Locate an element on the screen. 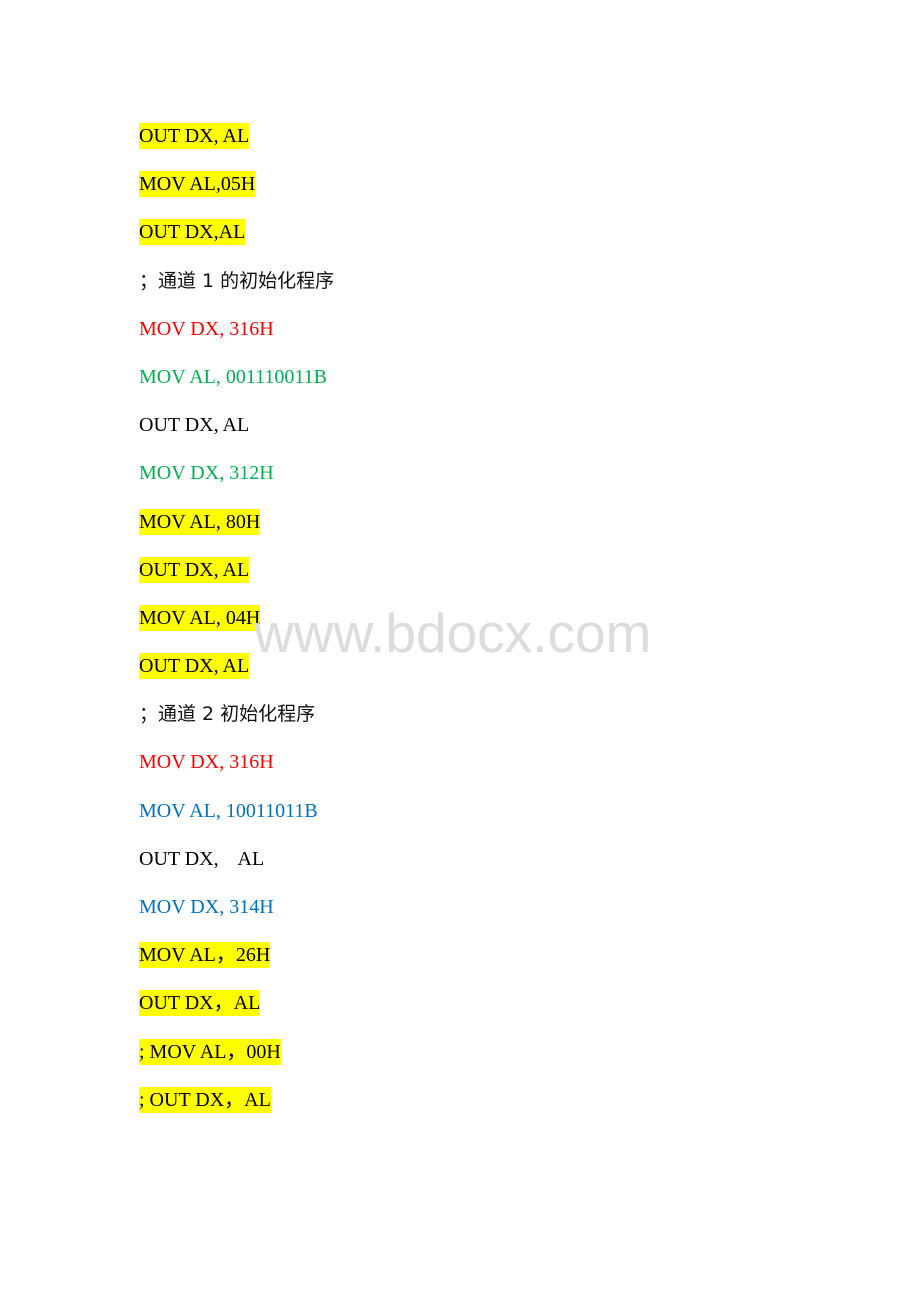 The image size is (920, 1302). code-line: MOV DX, 312H is located at coordinates (236, 484).